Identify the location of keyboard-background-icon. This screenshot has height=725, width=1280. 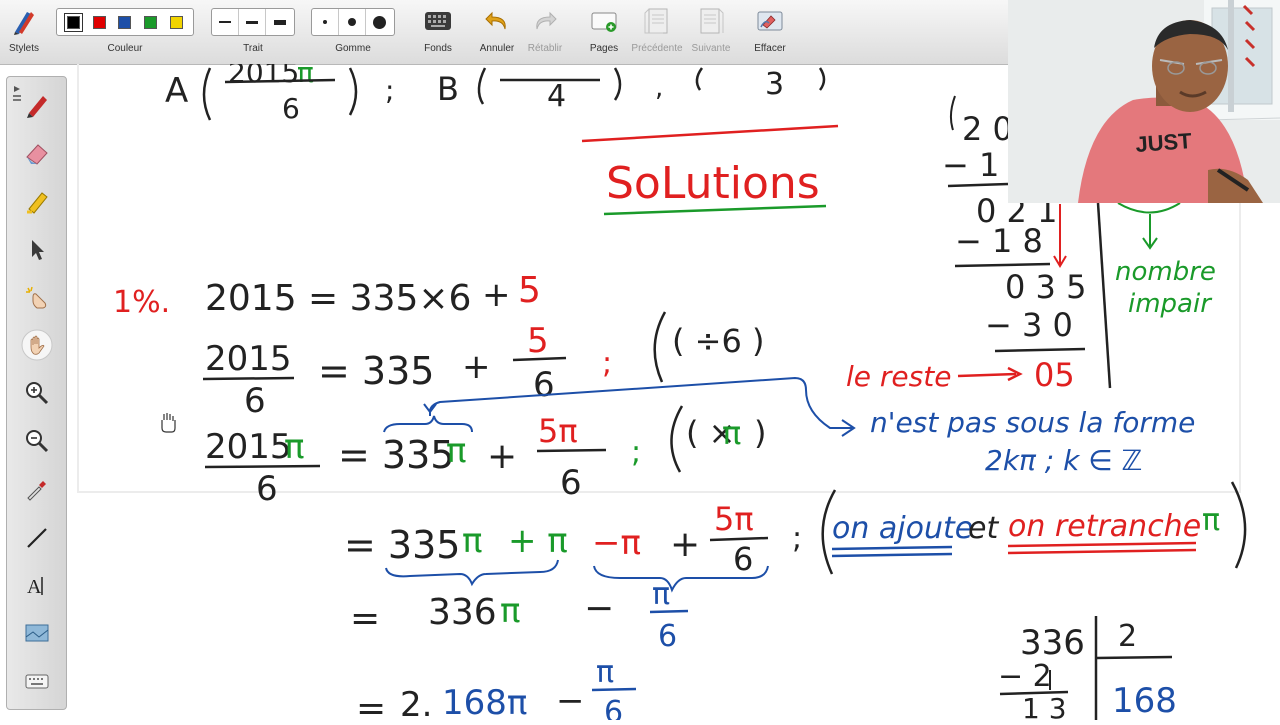
(438, 21).